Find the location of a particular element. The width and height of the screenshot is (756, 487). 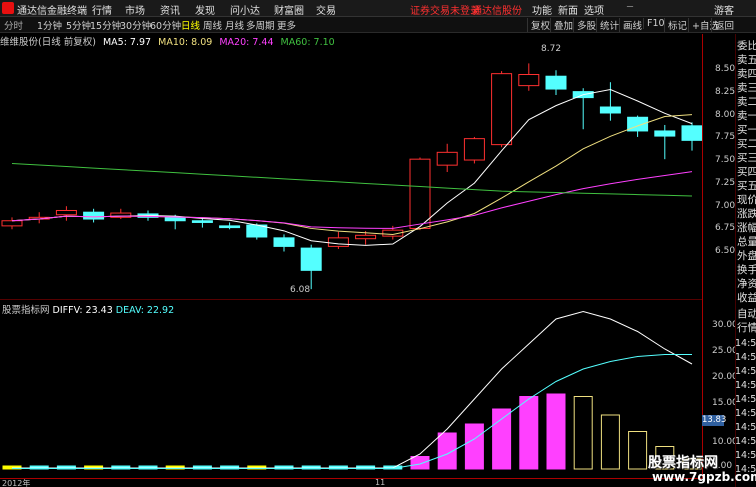

tab-multi-period: 多周期 is located at coordinates (260, 25).